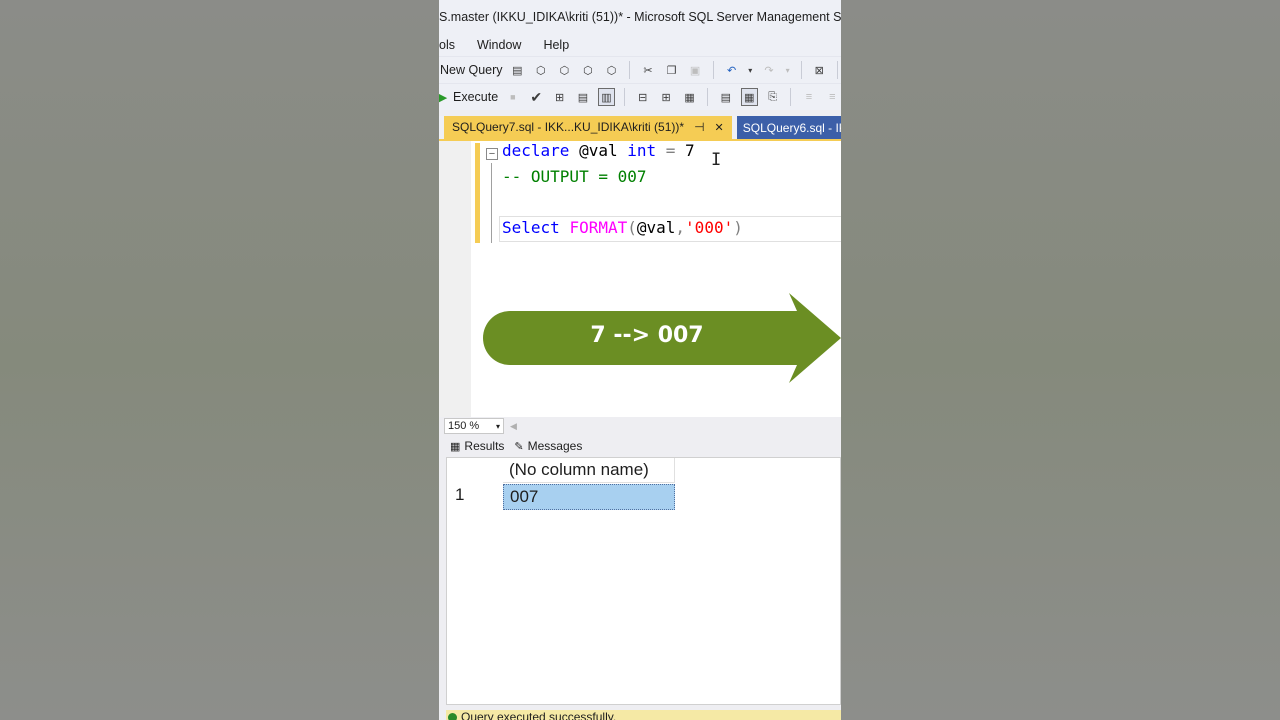 The image size is (1280, 720). Describe the element at coordinates (539, 715) in the screenshot. I see `status-text: Query executed successfully.` at that location.